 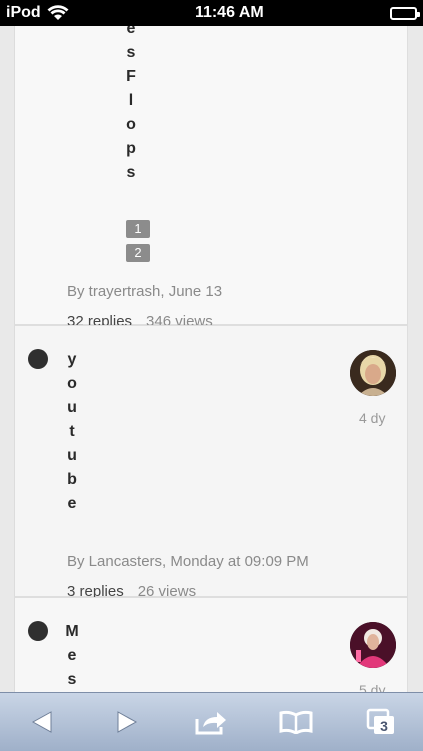 I want to click on back-button, so click(x=42, y=722).